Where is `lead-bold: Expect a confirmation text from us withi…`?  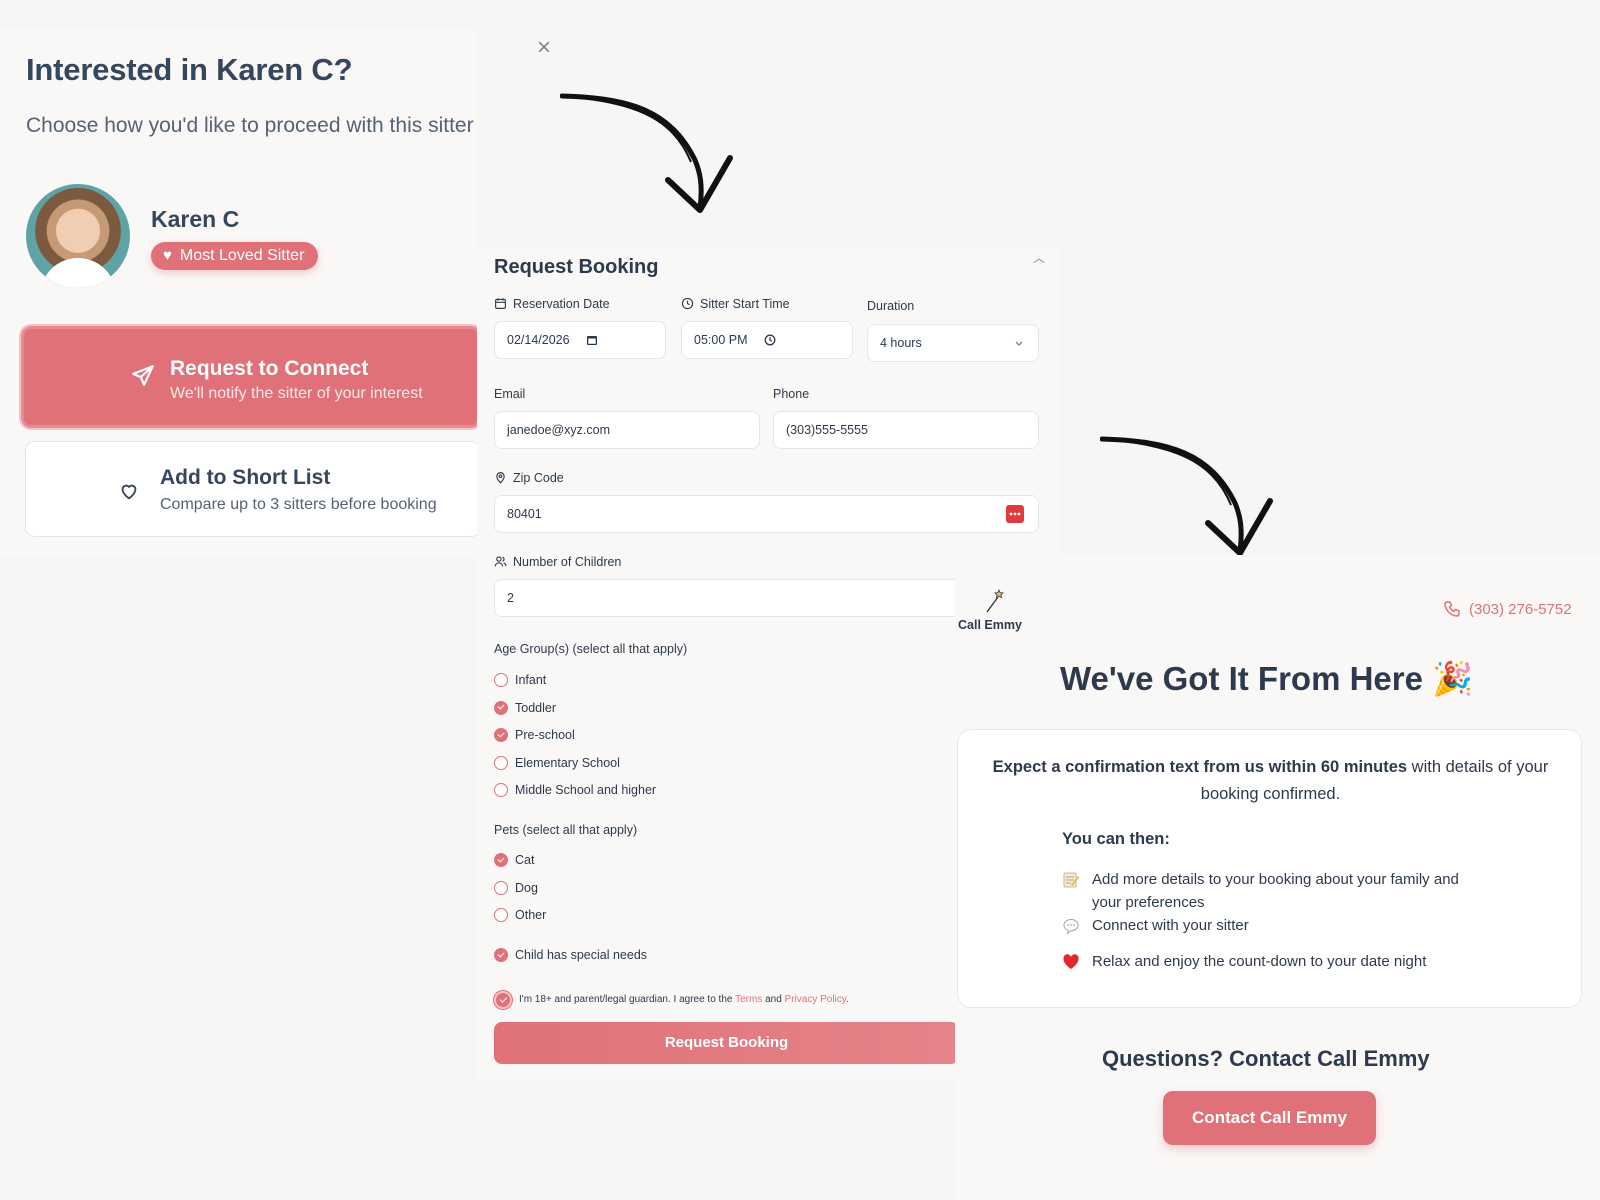 lead-bold: Expect a confirmation text from us withi… is located at coordinates (1200, 767).